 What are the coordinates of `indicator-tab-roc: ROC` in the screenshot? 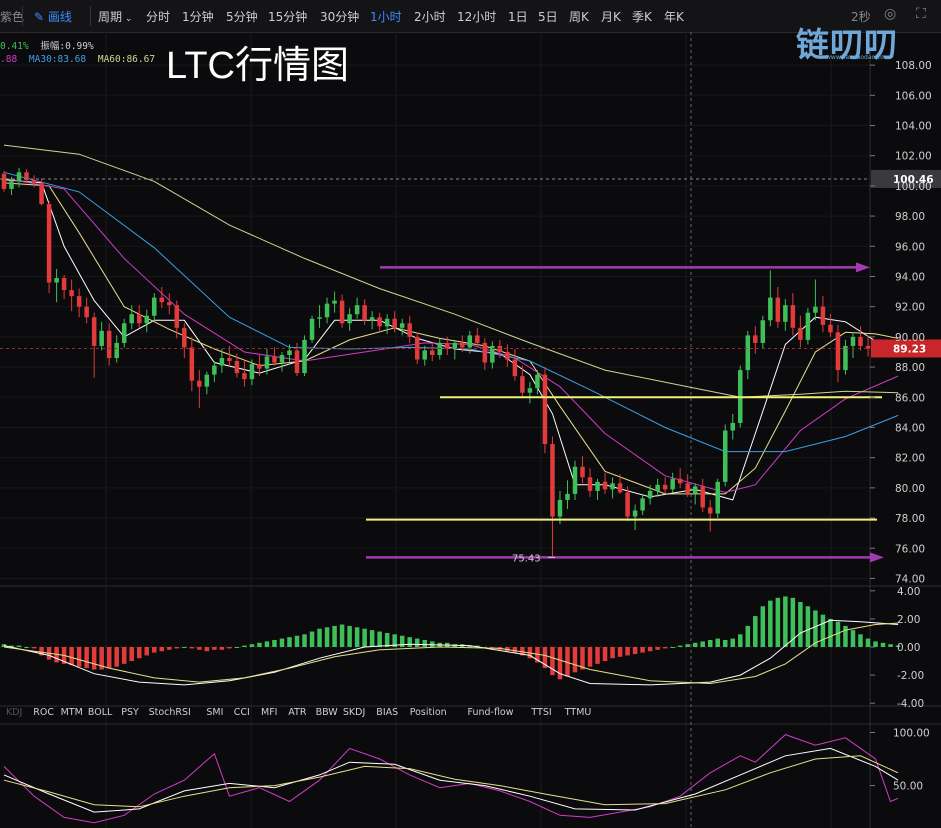 It's located at (43, 712).